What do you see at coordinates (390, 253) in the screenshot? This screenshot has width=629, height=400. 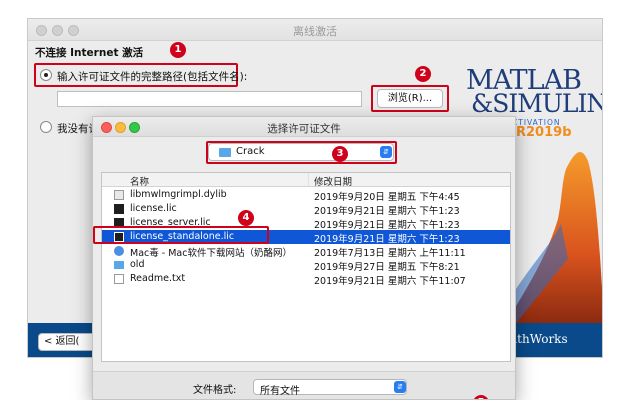 I see `file-modified: 2019年7月13日 星期六 上午11:11` at bounding box center [390, 253].